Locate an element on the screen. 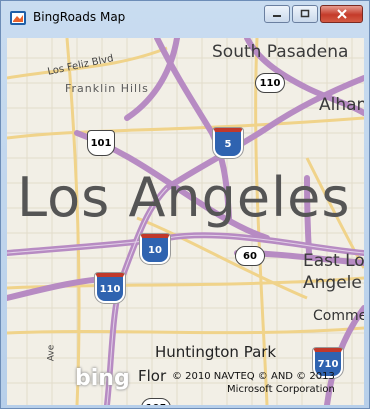 The image size is (372, 411). place-commerce: Comme is located at coordinates (338, 316).